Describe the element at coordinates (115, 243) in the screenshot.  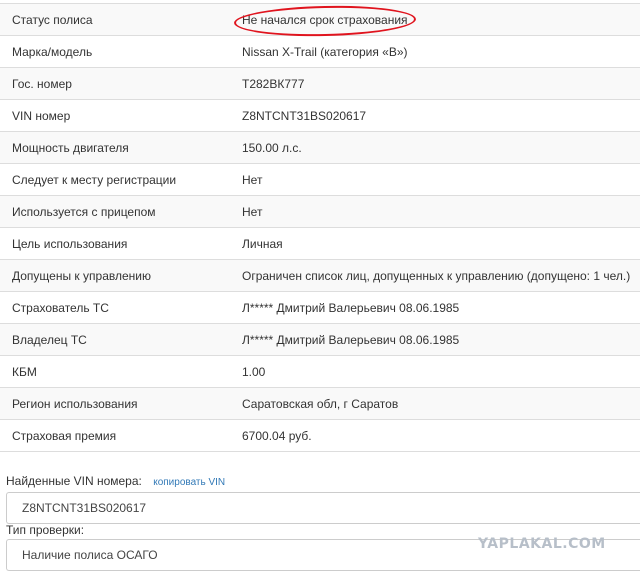
I see `row-label-usage-purpose: Цель использования` at that location.